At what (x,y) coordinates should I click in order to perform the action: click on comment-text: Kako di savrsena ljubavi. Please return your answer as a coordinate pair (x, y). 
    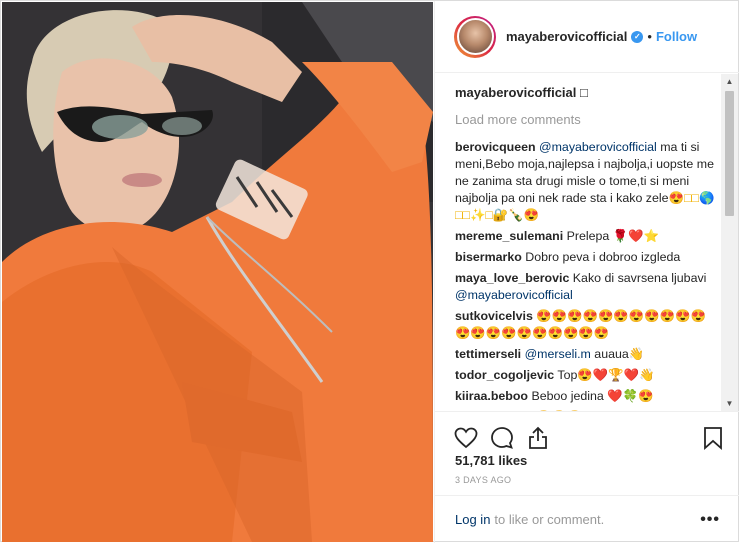
    Looking at the image, I should click on (639, 278).